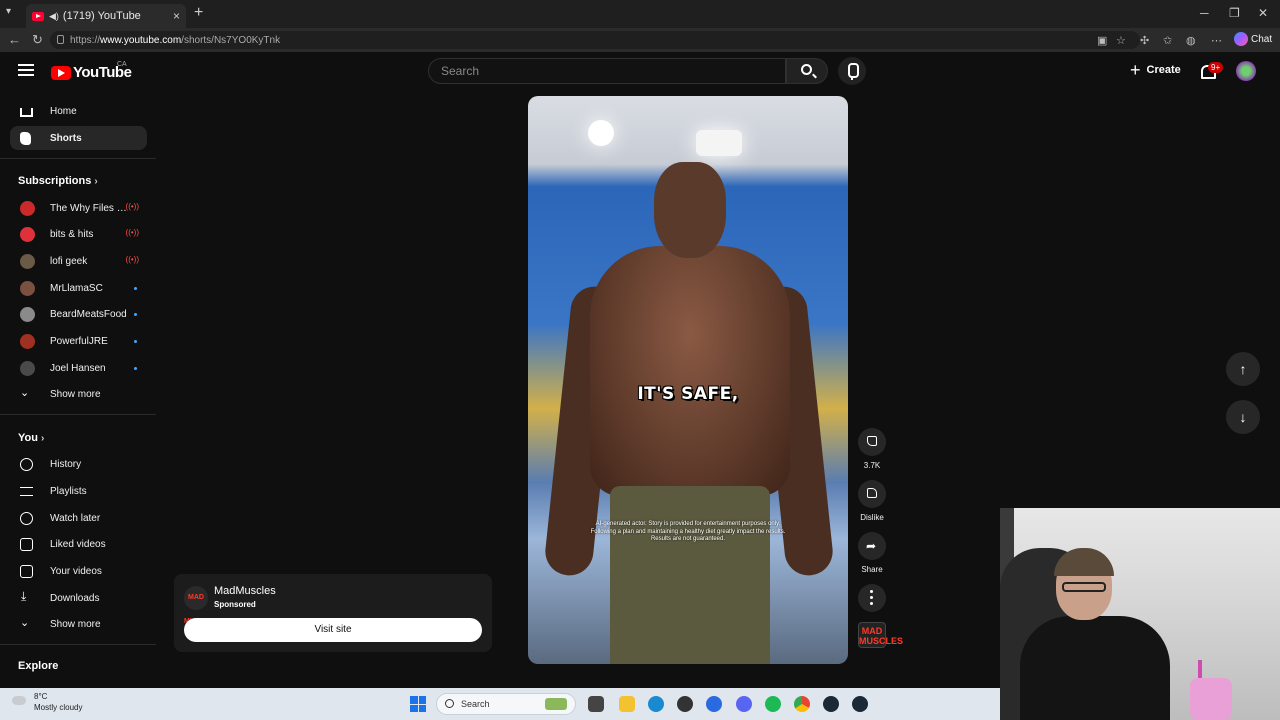  What do you see at coordinates (1121, 40) in the screenshot?
I see `favorite-star-icon: ☆` at bounding box center [1121, 40].